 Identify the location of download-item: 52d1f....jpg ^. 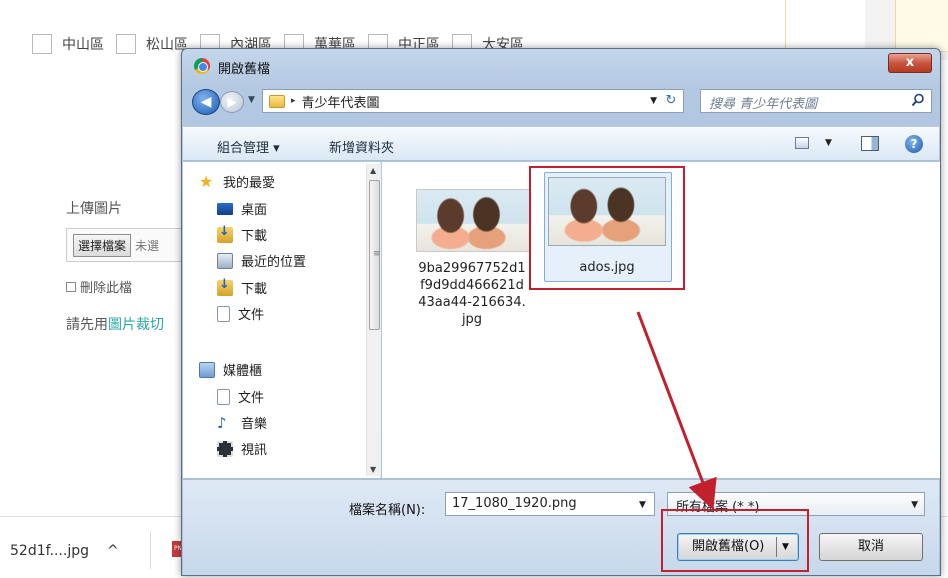
(64, 551).